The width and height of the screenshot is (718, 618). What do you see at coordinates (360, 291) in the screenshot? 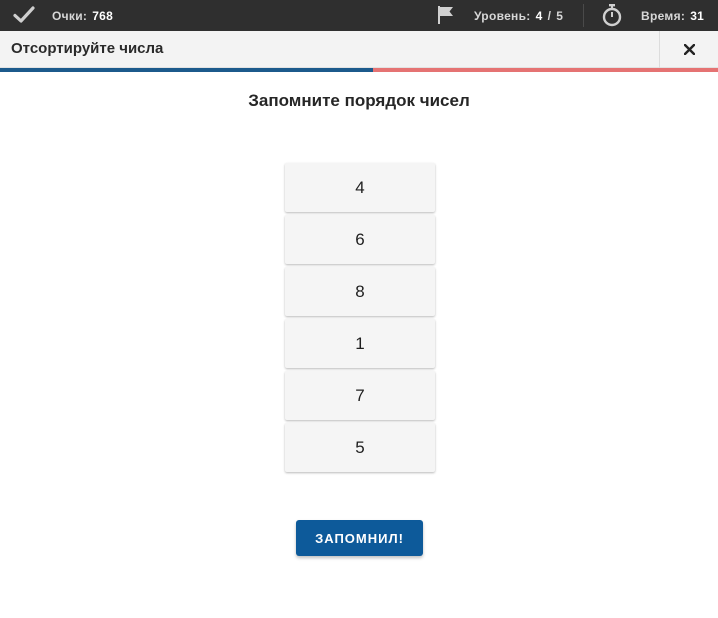
I see `number-card: 8` at bounding box center [360, 291].